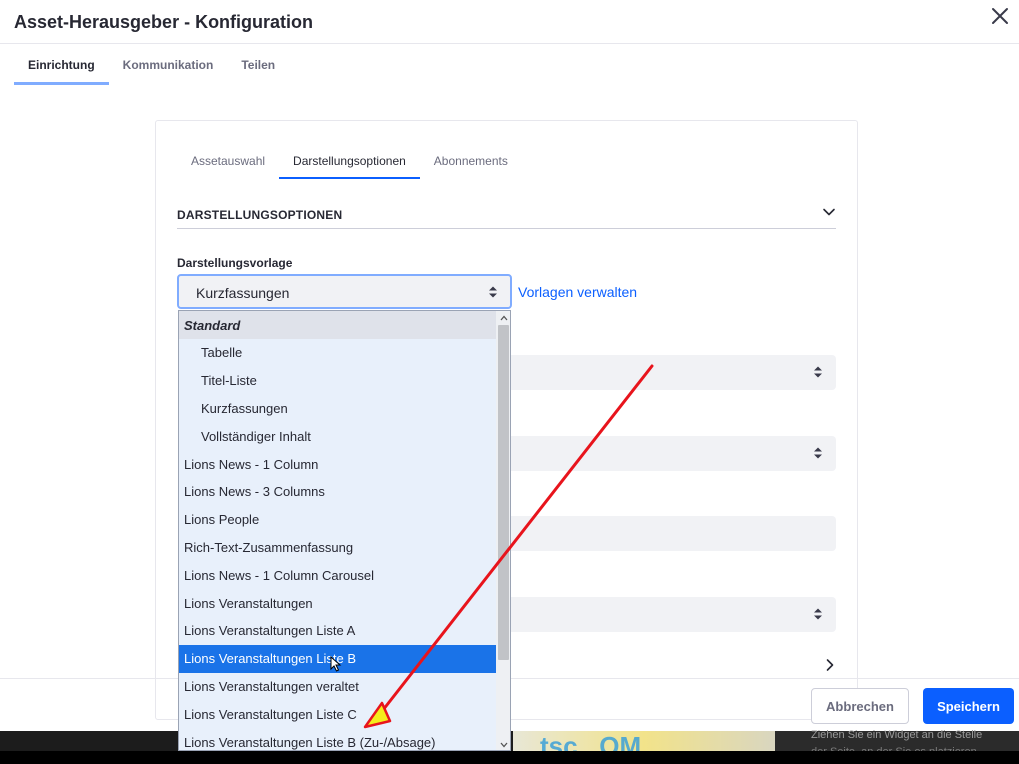 This screenshot has width=1019, height=764. Describe the element at coordinates (830, 665) in the screenshot. I see `chevron-right-icon` at that location.